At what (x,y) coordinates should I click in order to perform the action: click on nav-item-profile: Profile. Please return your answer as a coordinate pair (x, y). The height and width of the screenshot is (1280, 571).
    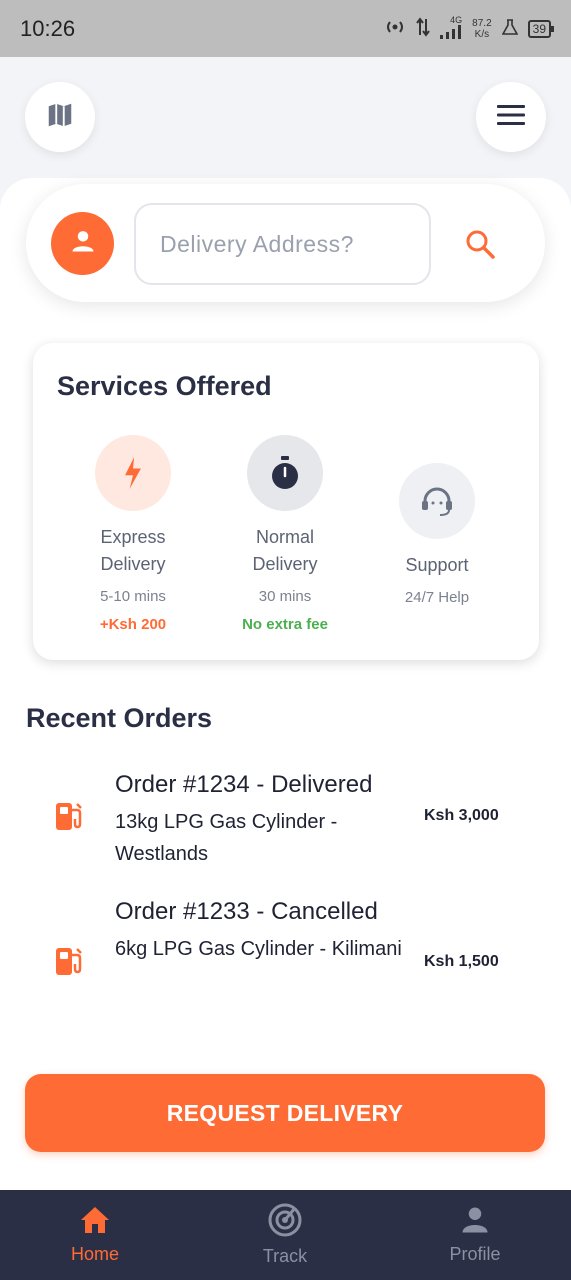
    Looking at the image, I should click on (475, 1235).